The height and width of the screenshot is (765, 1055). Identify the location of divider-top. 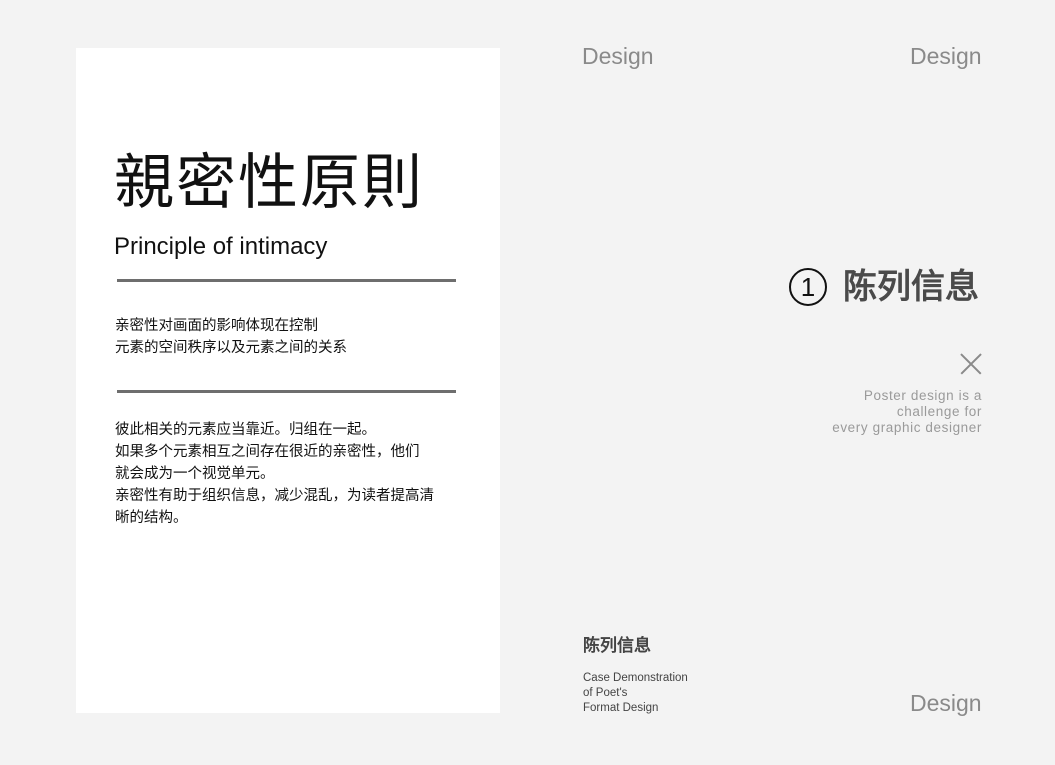
(286, 280).